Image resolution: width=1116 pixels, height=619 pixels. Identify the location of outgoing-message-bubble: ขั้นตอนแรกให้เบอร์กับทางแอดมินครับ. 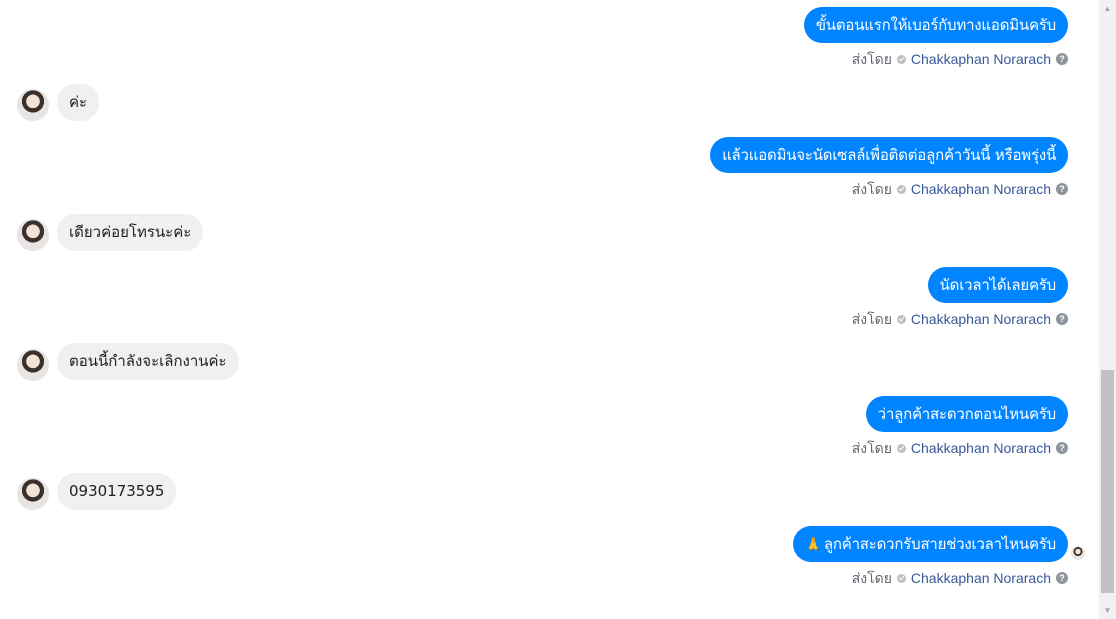
(935, 25).